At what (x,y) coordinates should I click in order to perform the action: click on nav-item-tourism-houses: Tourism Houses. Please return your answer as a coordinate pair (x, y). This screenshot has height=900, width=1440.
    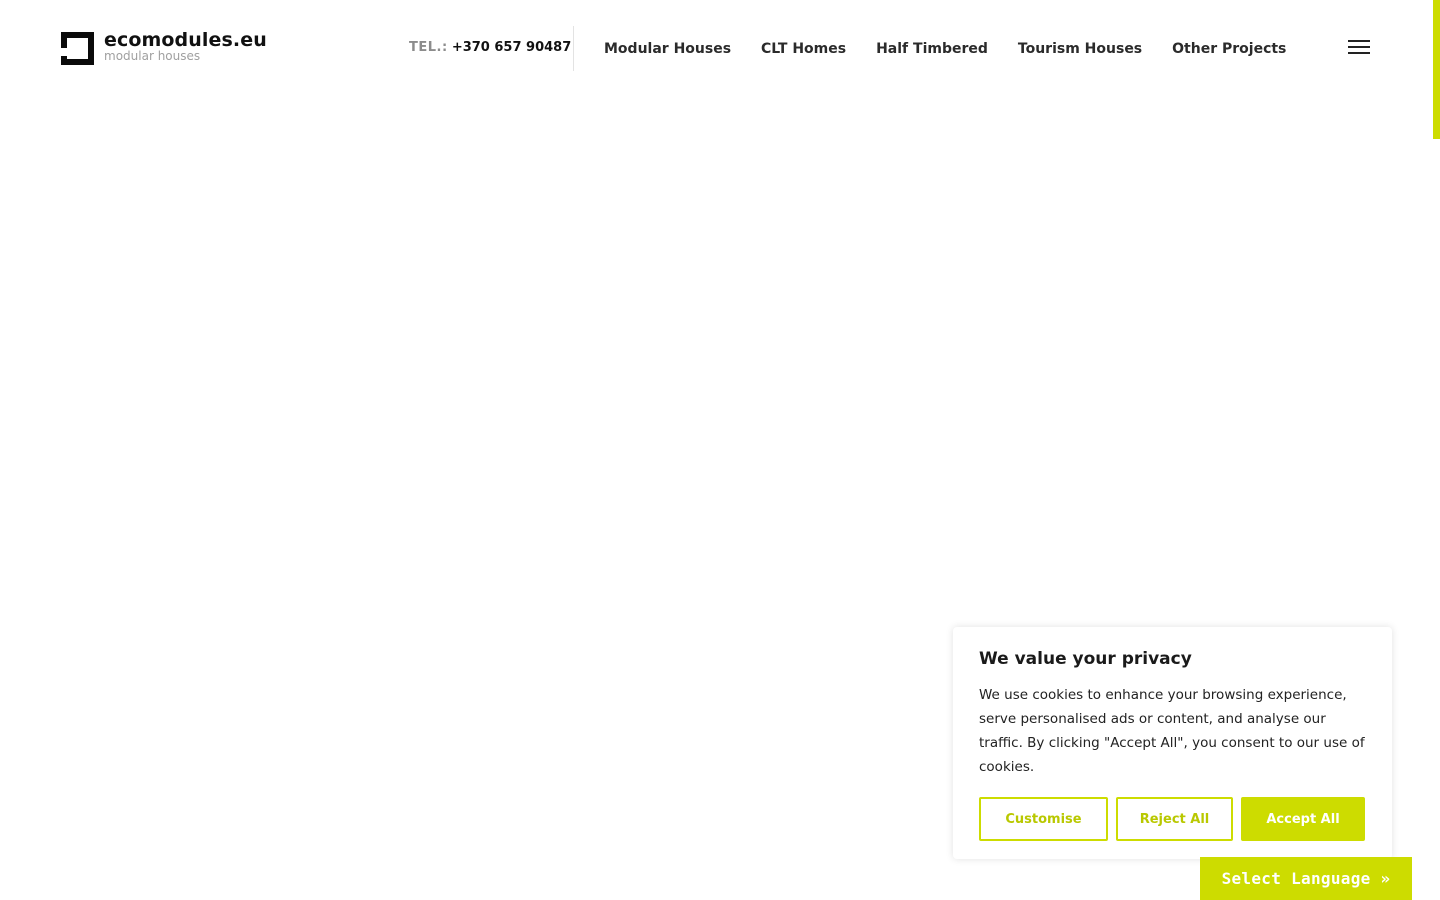
    Looking at the image, I should click on (1080, 49).